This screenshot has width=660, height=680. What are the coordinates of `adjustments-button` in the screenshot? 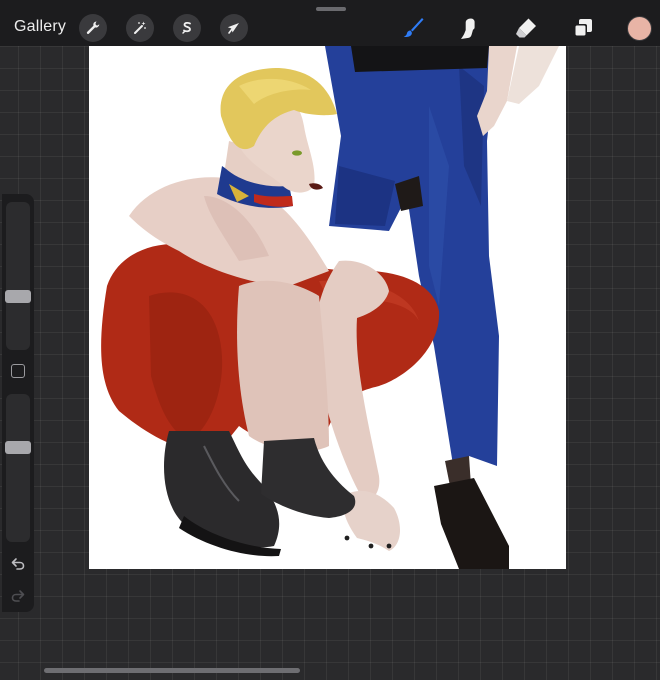 It's located at (140, 28).